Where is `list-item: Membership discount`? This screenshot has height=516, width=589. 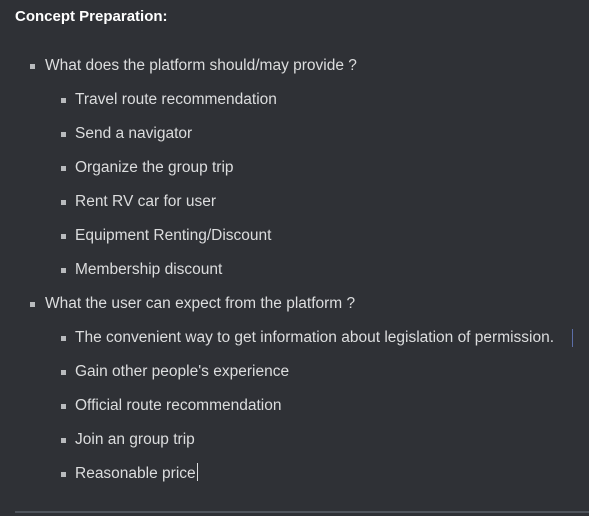
list-item: Membership discount is located at coordinates (294, 275).